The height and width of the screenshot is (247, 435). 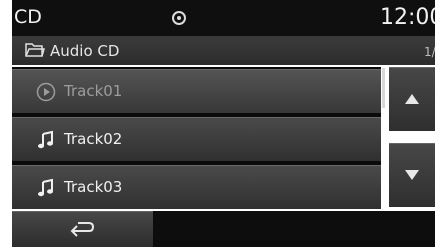 What do you see at coordinates (35, 50) in the screenshot?
I see `folder-icon` at bounding box center [35, 50].